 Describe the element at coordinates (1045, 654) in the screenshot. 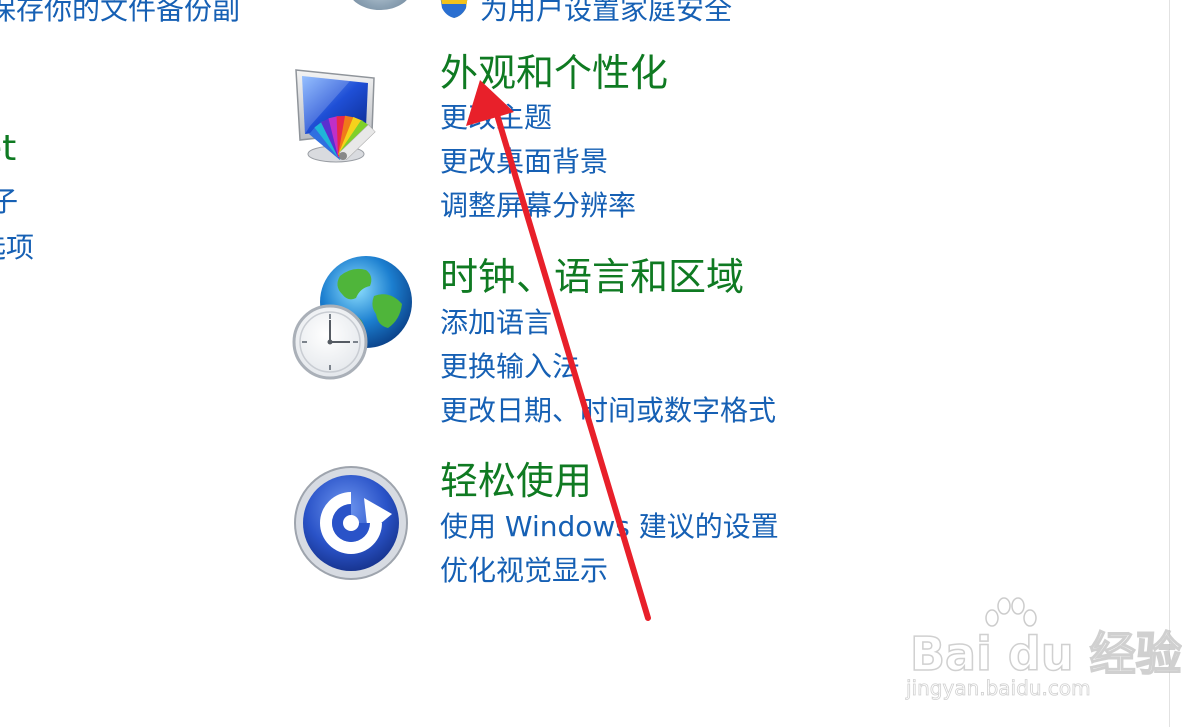

I see `watermark-main-text: Bai du 经验` at that location.